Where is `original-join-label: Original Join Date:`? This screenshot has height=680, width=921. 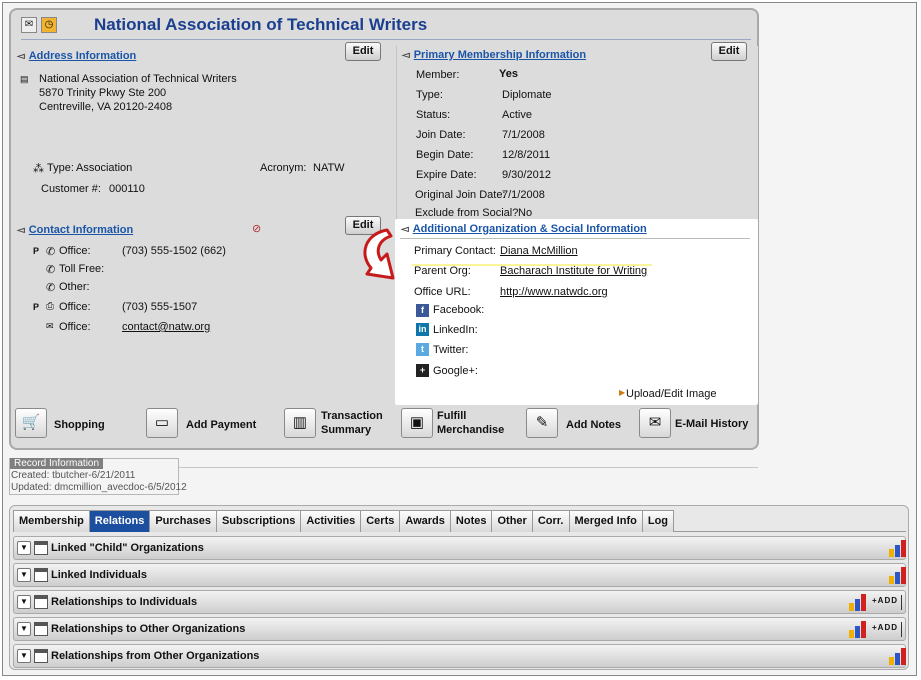
original-join-label: Original Join Date: is located at coordinates (460, 195).